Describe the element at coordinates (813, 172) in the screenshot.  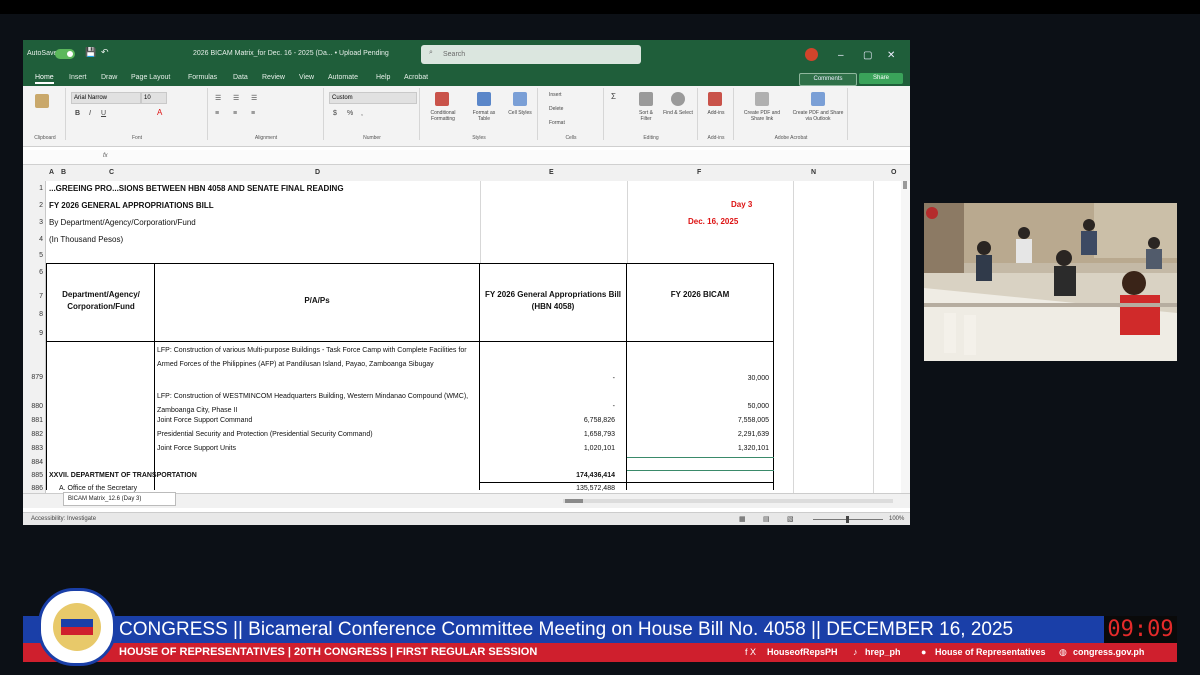
I see `col-n: N` at that location.